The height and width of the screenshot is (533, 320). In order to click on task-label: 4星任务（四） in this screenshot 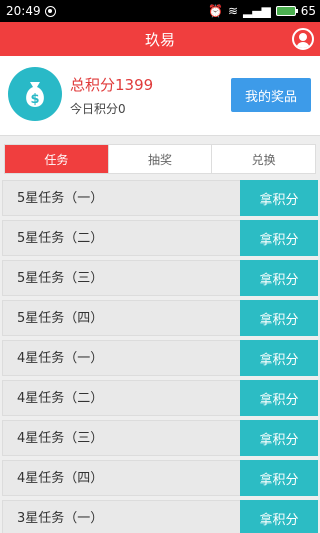, I will do `click(60, 478)`.